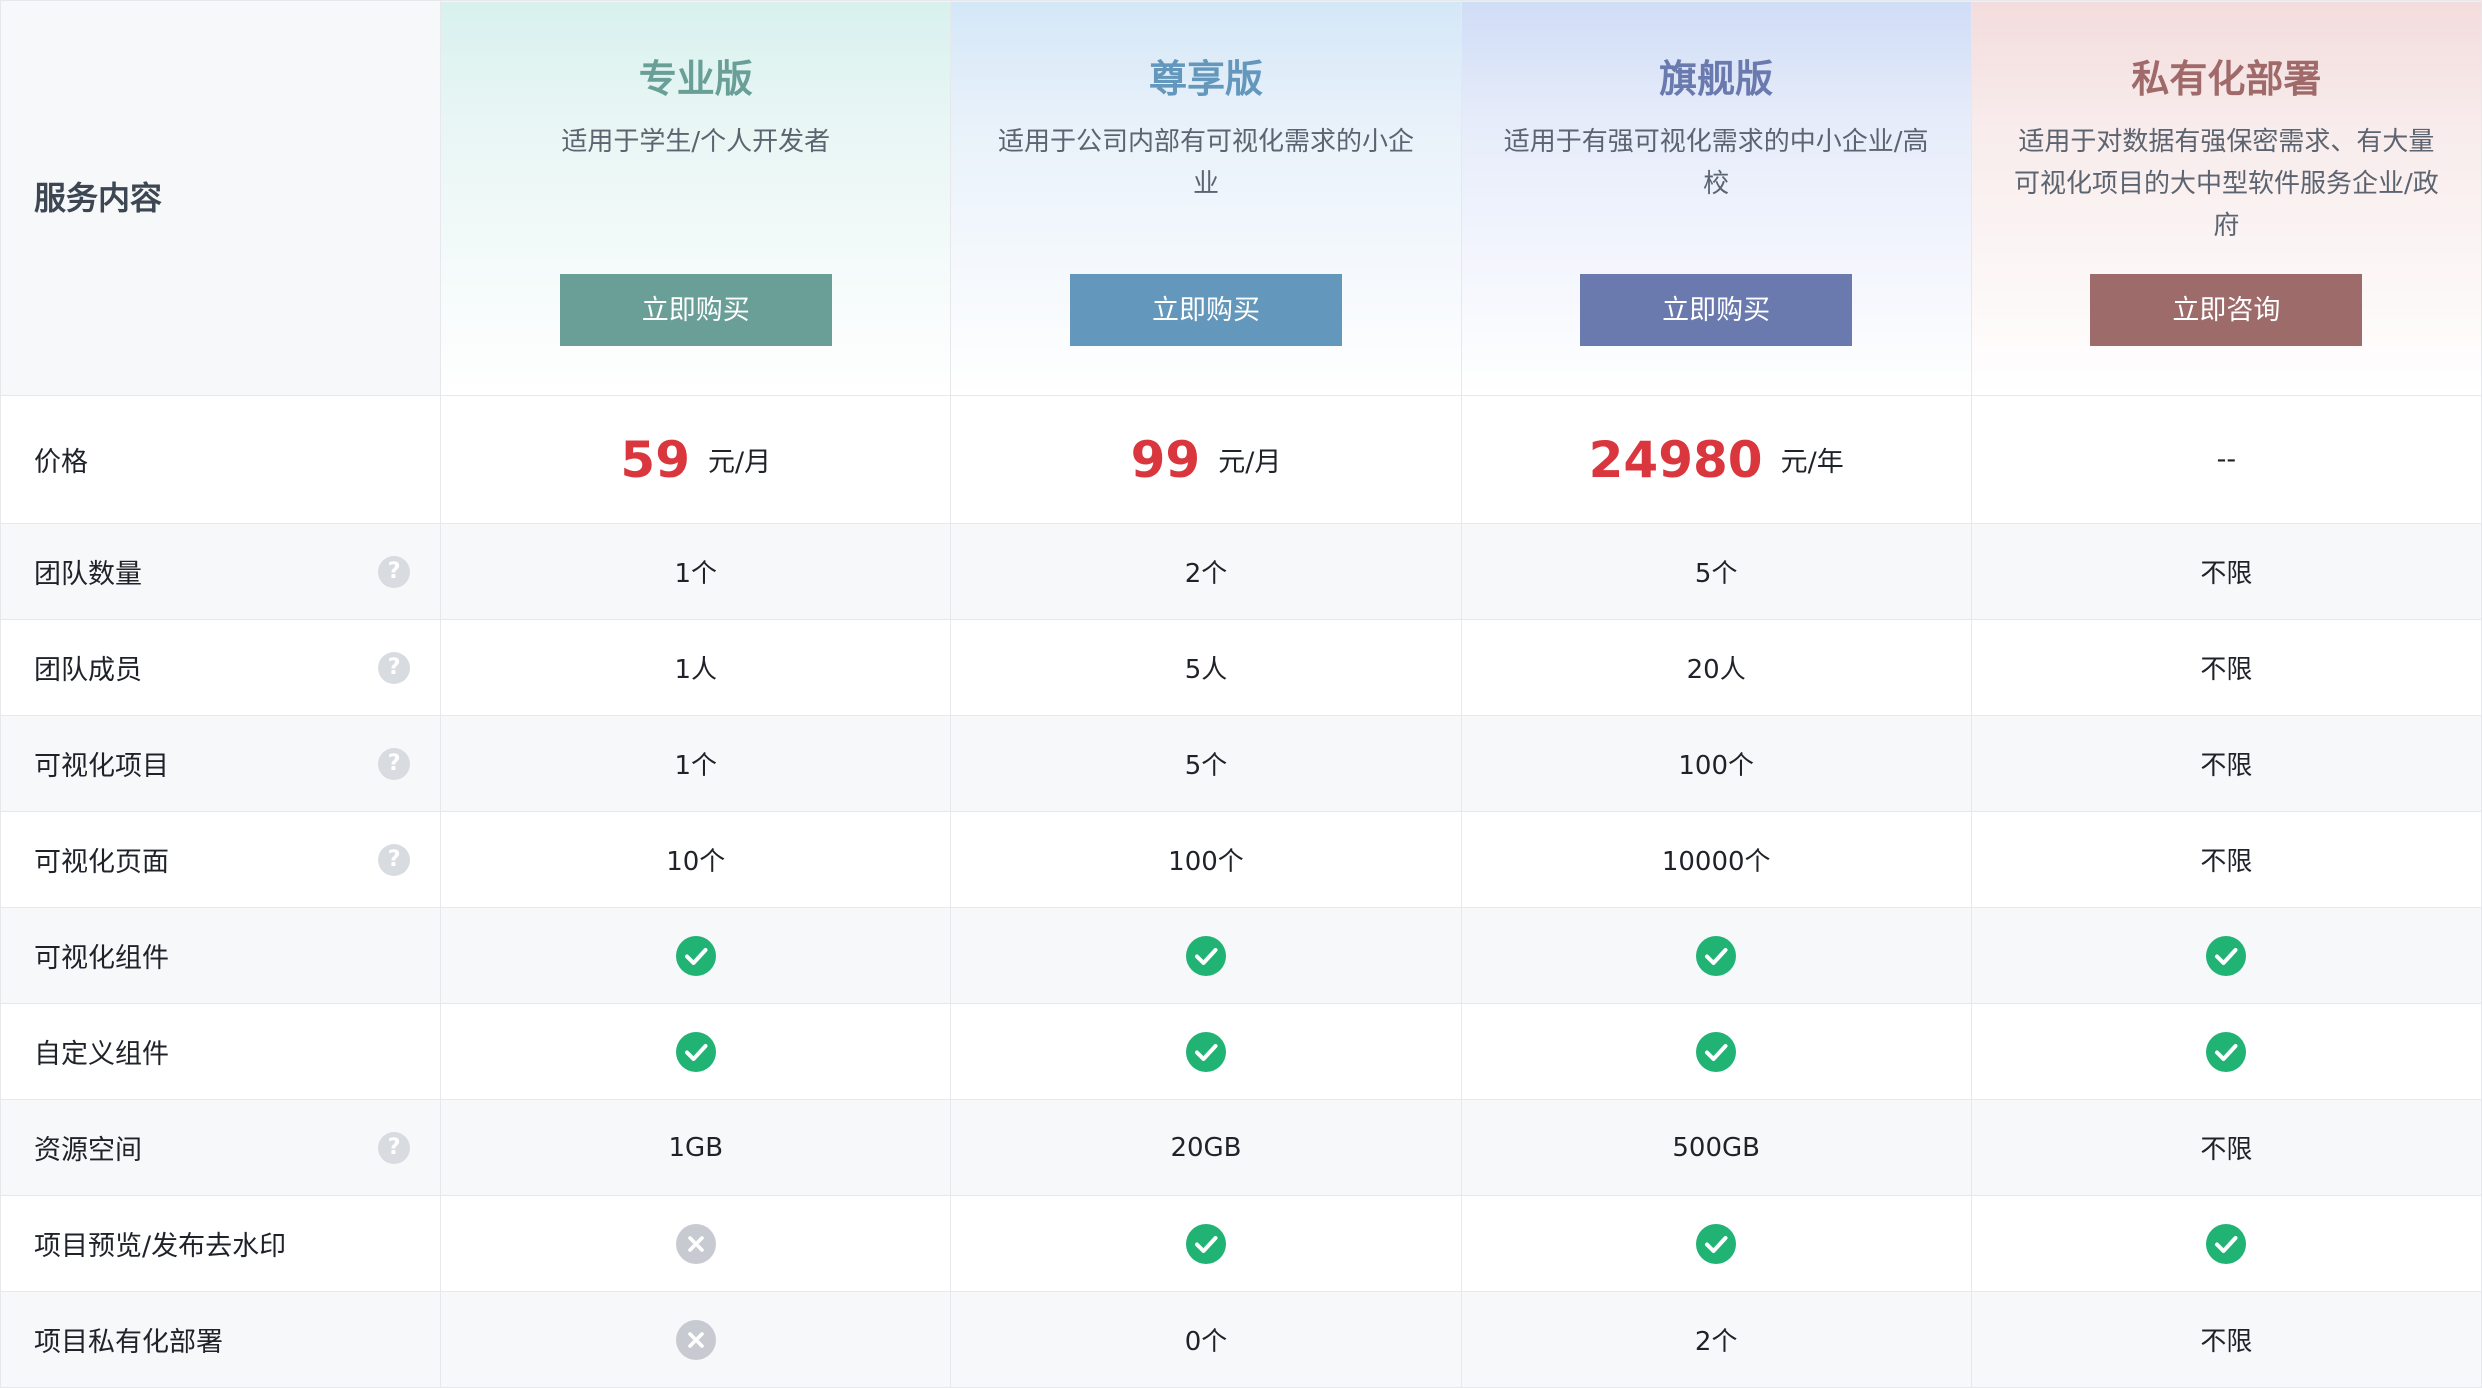 The image size is (2482, 1388). Describe the element at coordinates (1241, 955) in the screenshot. I see `feature-row: 可视化组件` at that location.